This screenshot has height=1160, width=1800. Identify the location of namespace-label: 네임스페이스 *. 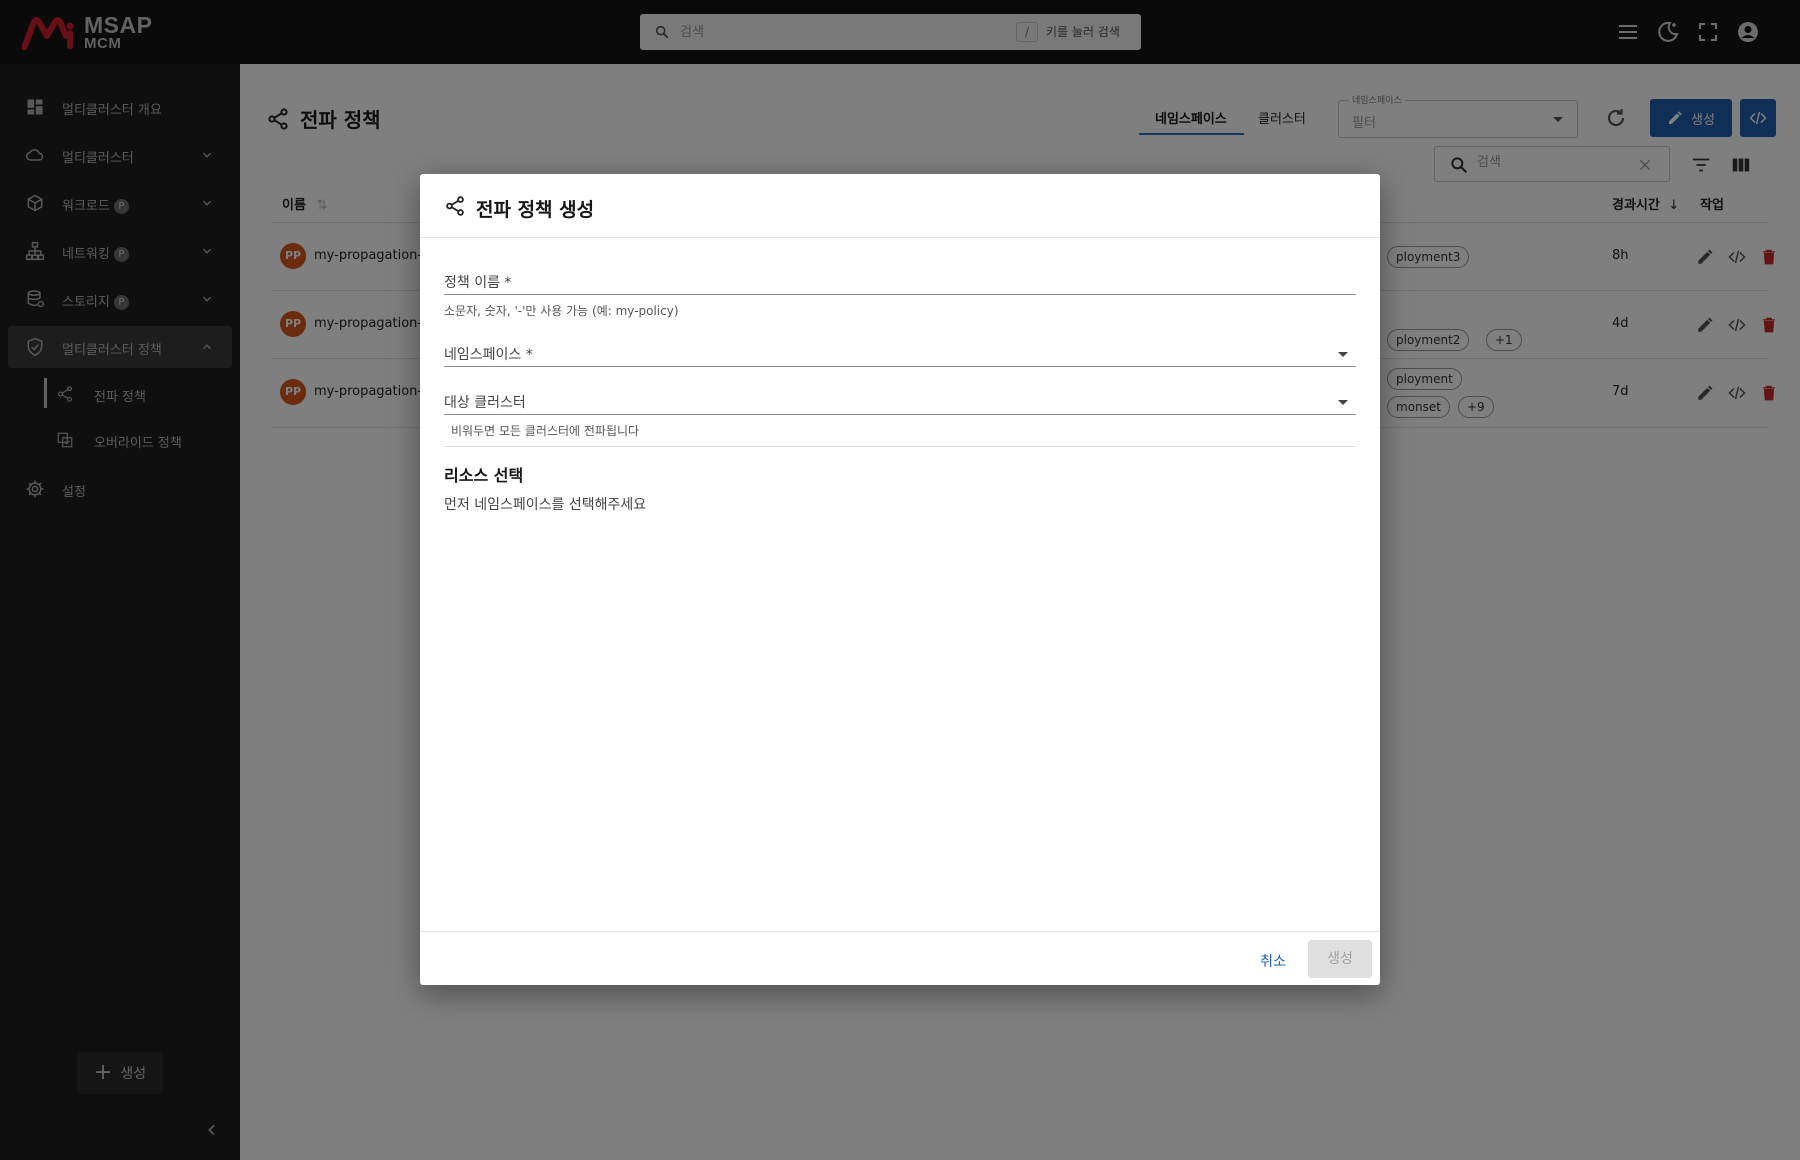
(488, 355).